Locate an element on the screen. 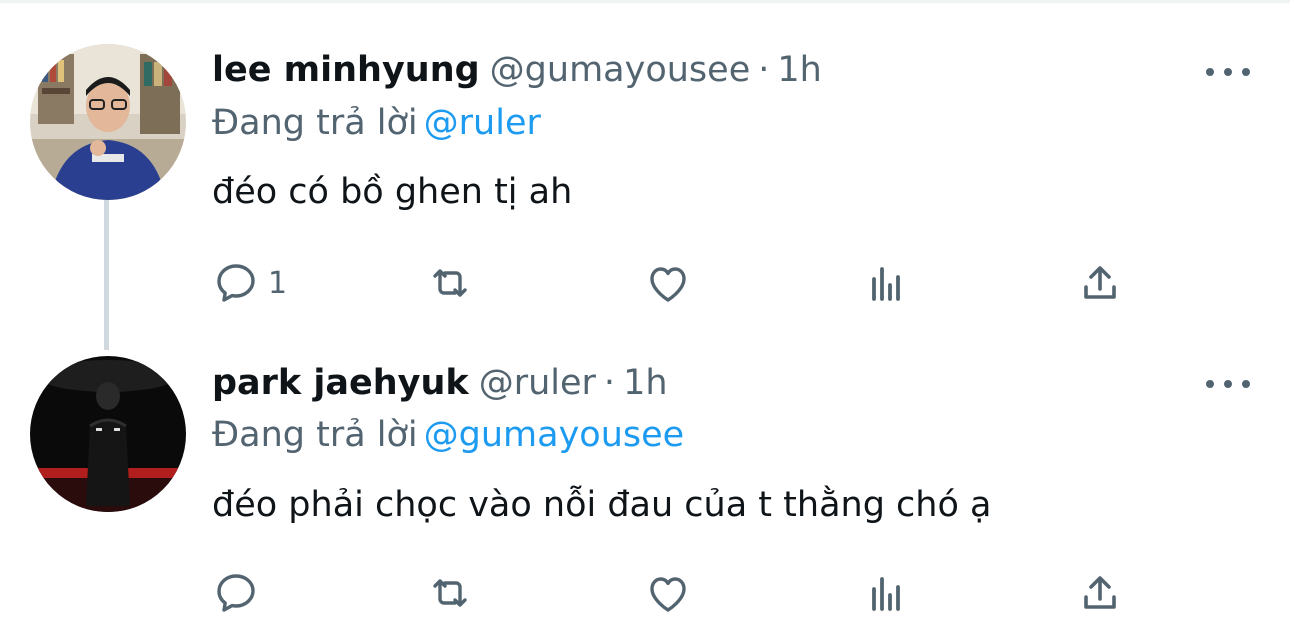 This screenshot has width=1290, height=641. thread-connector-line is located at coordinates (106, 275).